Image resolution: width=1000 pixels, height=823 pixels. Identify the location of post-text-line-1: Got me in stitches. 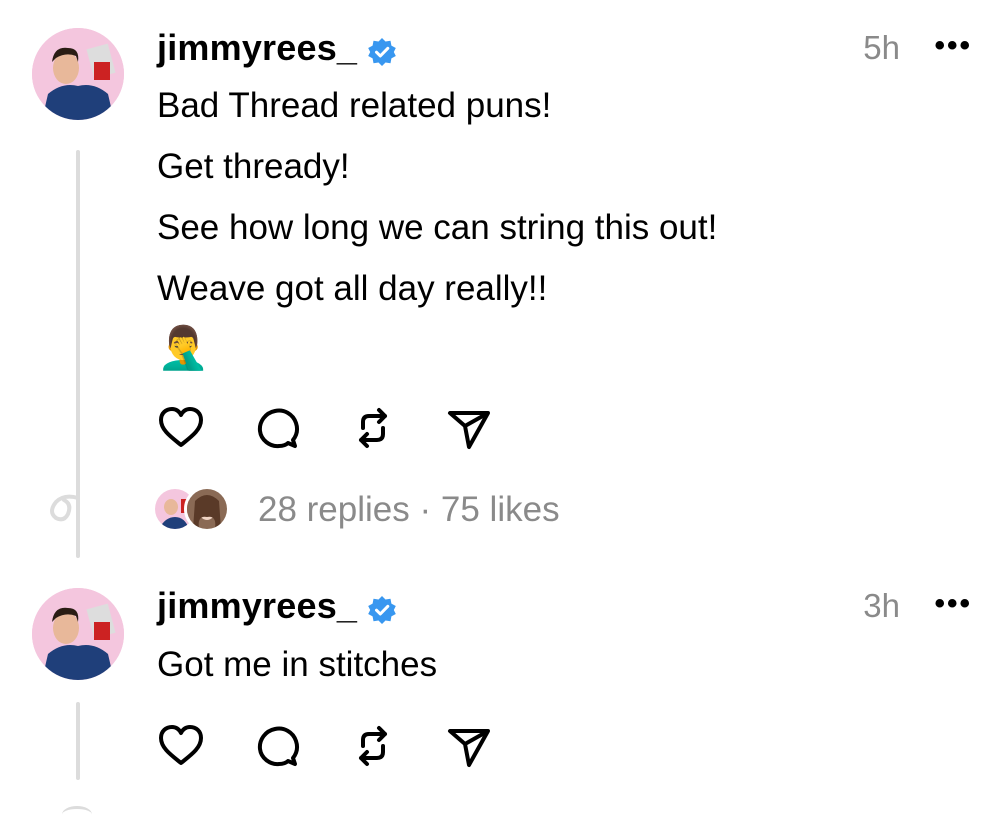
(297, 664).